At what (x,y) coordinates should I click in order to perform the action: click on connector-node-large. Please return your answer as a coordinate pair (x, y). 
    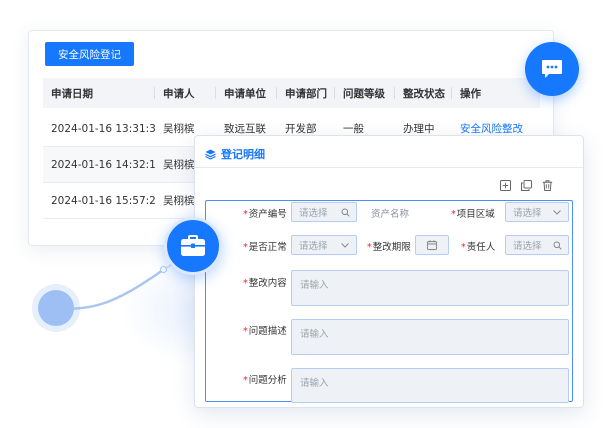
    Looking at the image, I should click on (56, 308).